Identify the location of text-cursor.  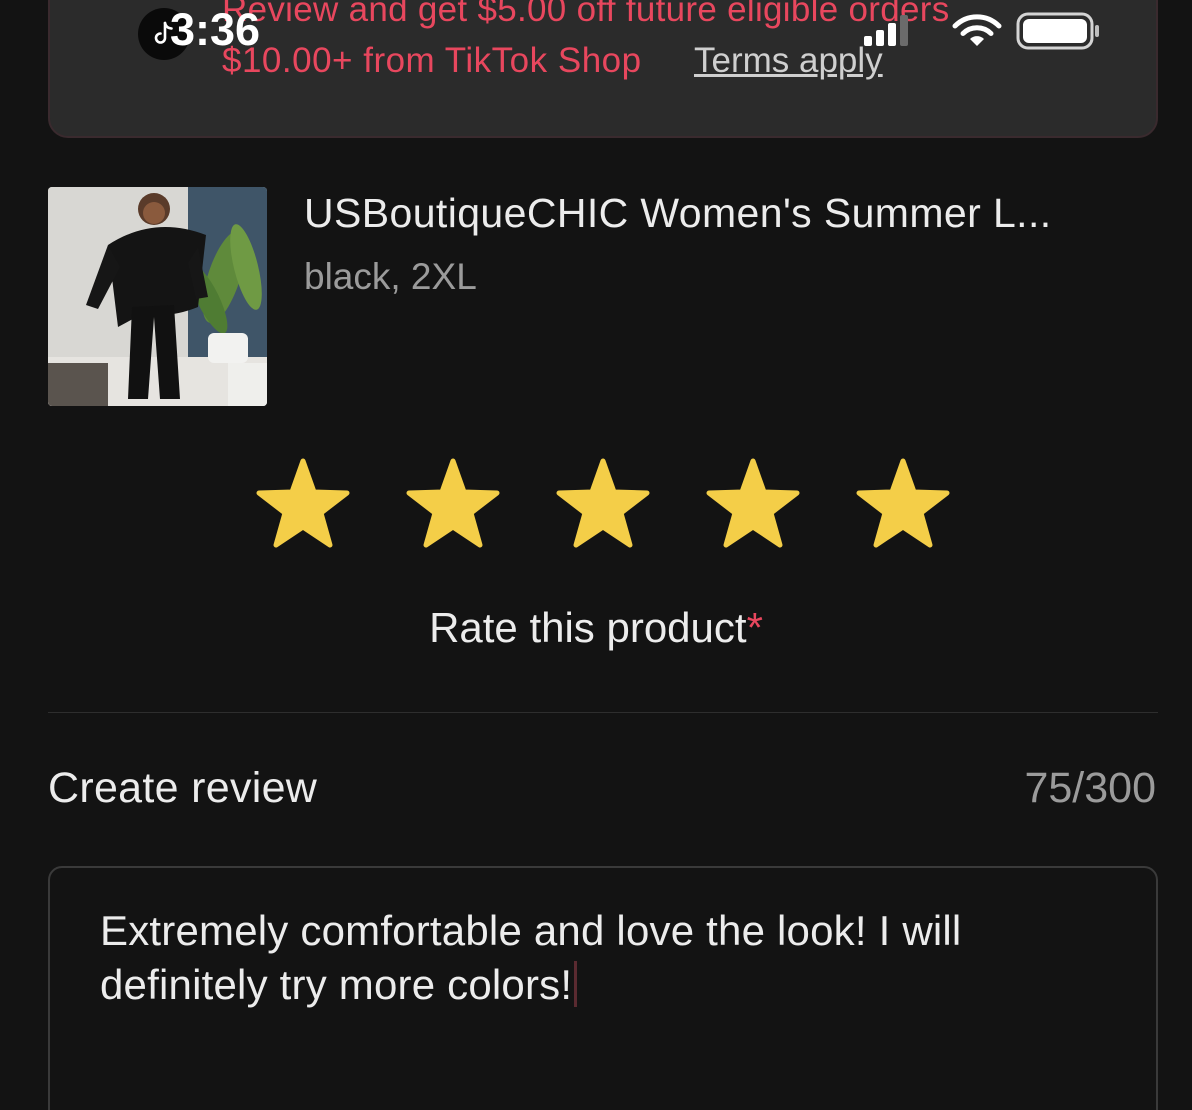
(576, 984).